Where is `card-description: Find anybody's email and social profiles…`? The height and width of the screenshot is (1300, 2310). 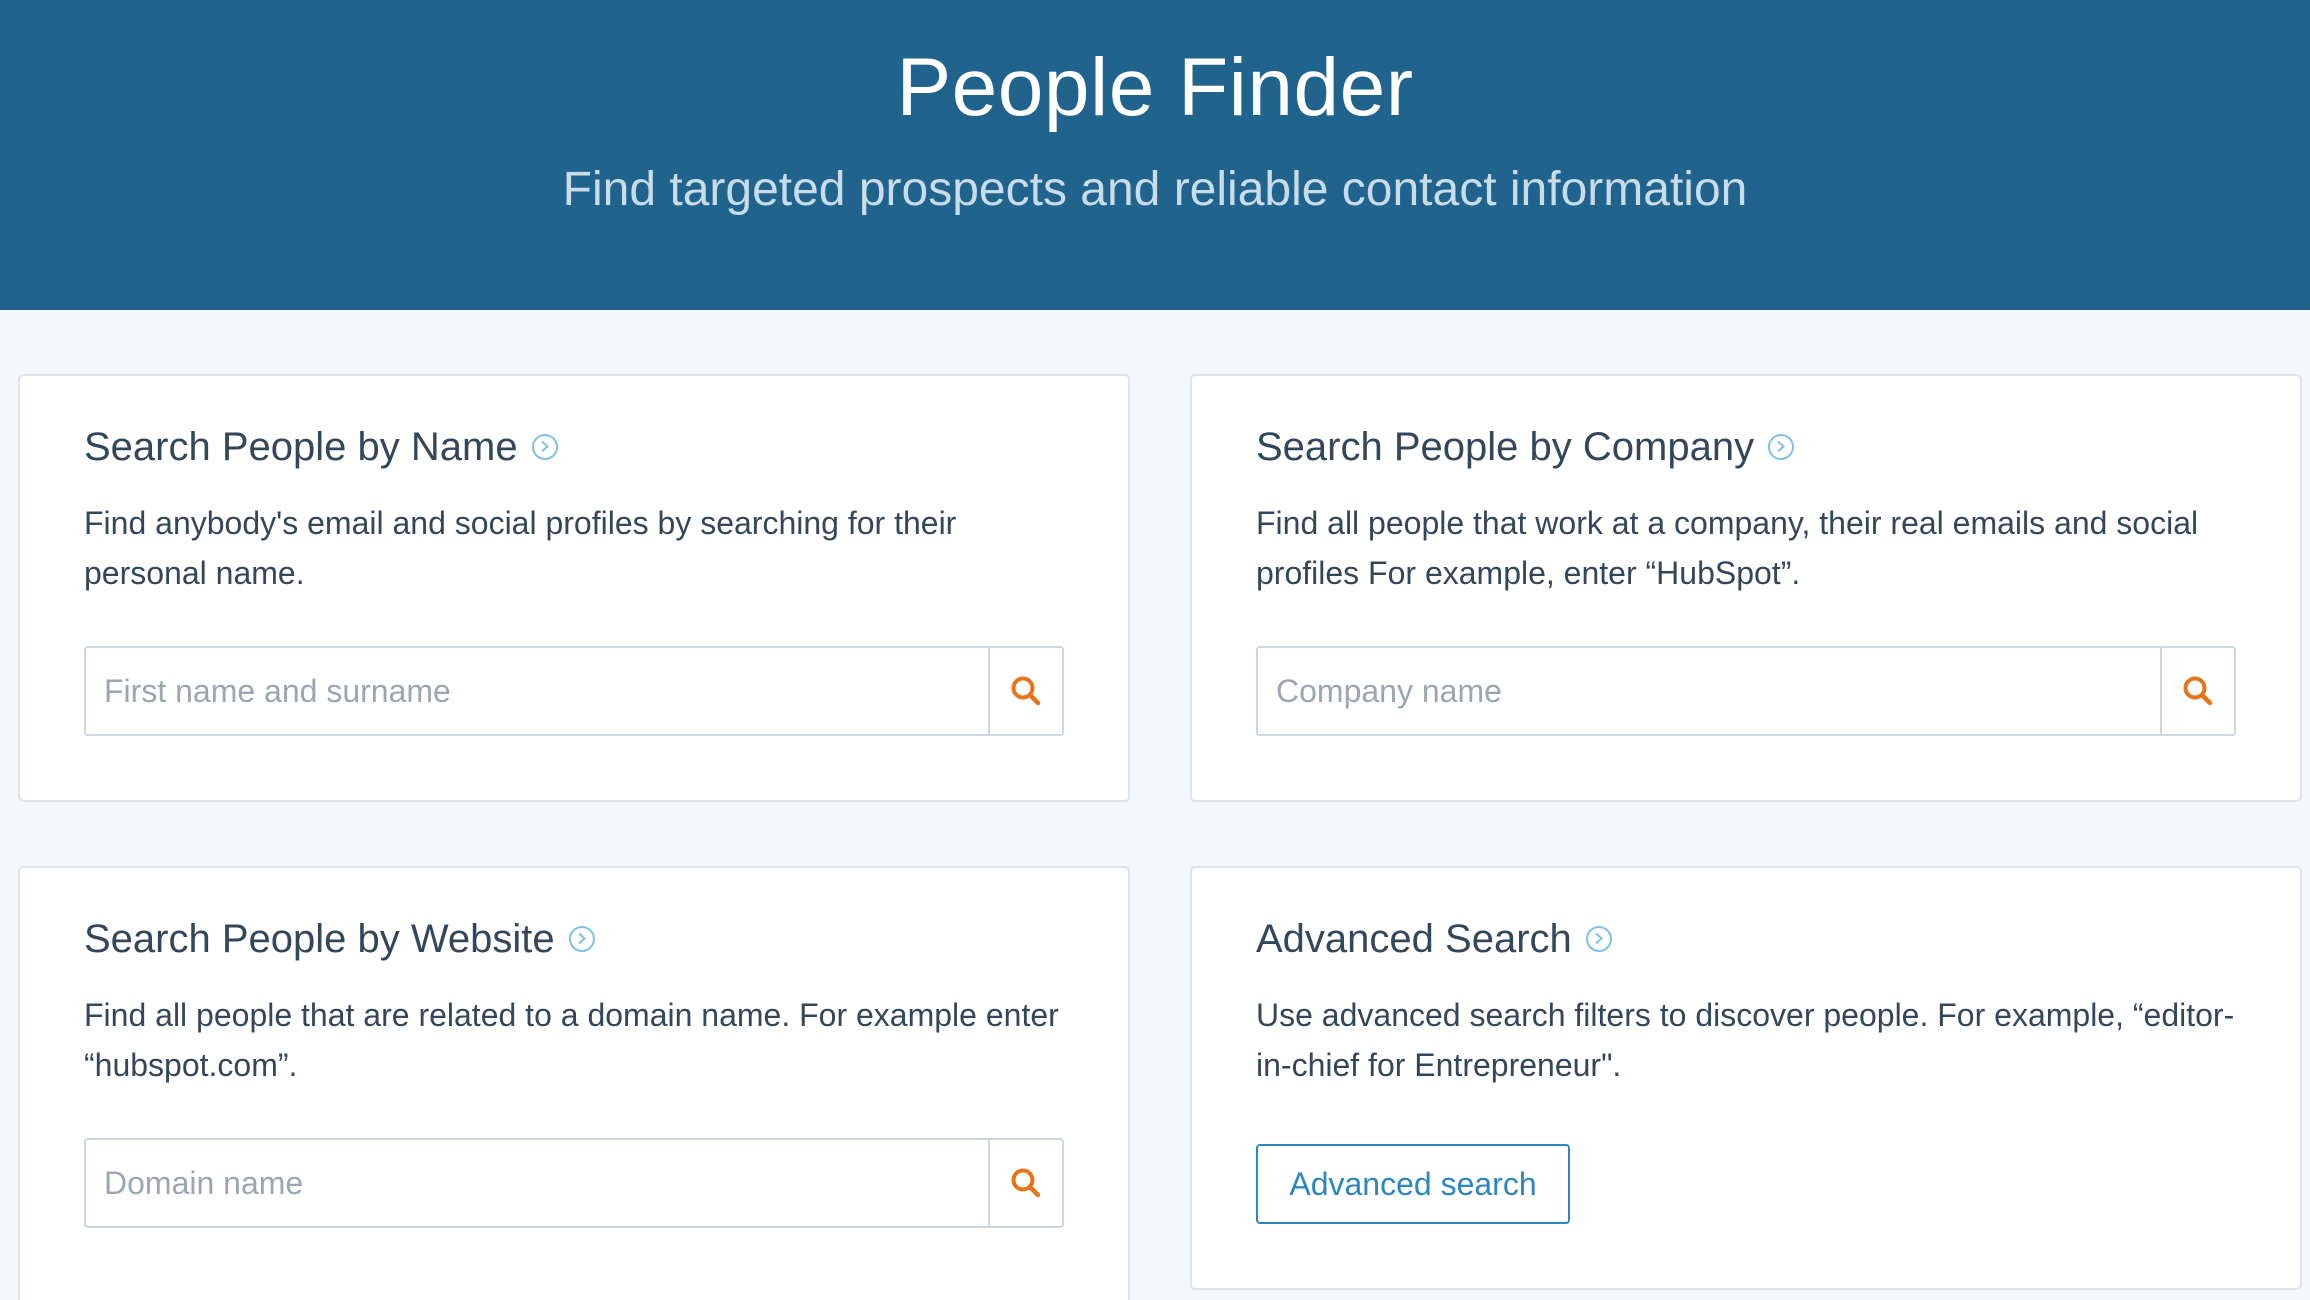 card-description: Find anybody's email and social profiles… is located at coordinates (520, 548).